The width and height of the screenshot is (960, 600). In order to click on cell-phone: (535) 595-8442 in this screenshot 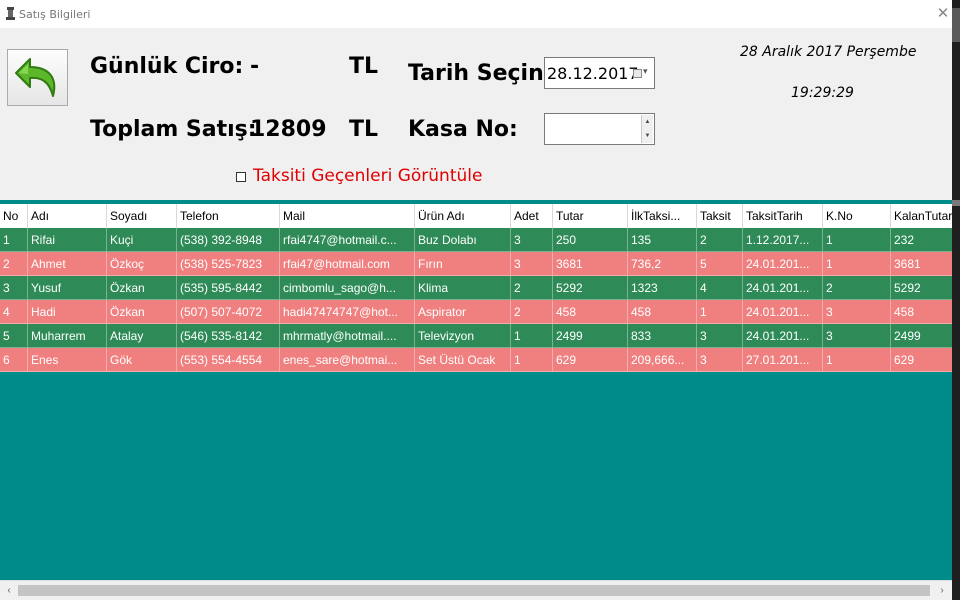, I will do `click(228, 288)`.